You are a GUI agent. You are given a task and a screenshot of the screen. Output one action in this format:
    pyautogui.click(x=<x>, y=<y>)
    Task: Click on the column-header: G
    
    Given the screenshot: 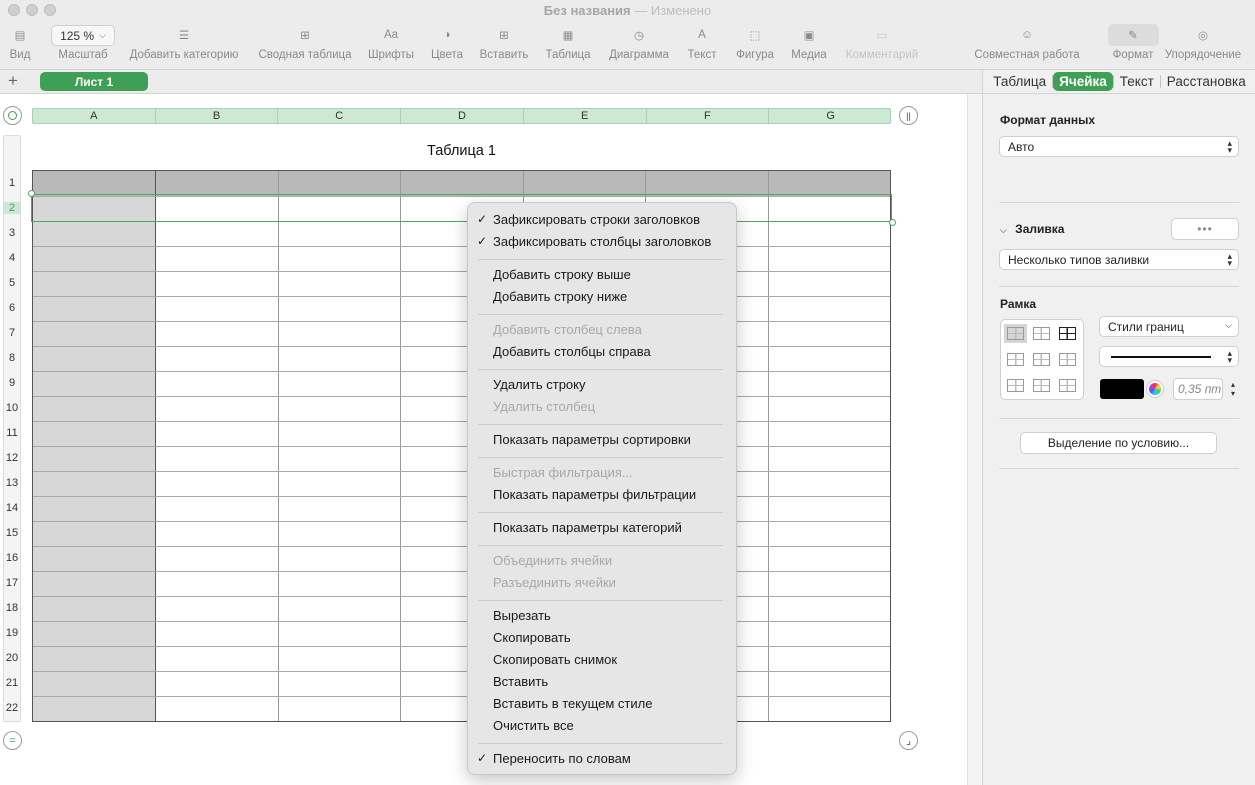 What is the action you would take?
    pyautogui.click(x=830, y=116)
    